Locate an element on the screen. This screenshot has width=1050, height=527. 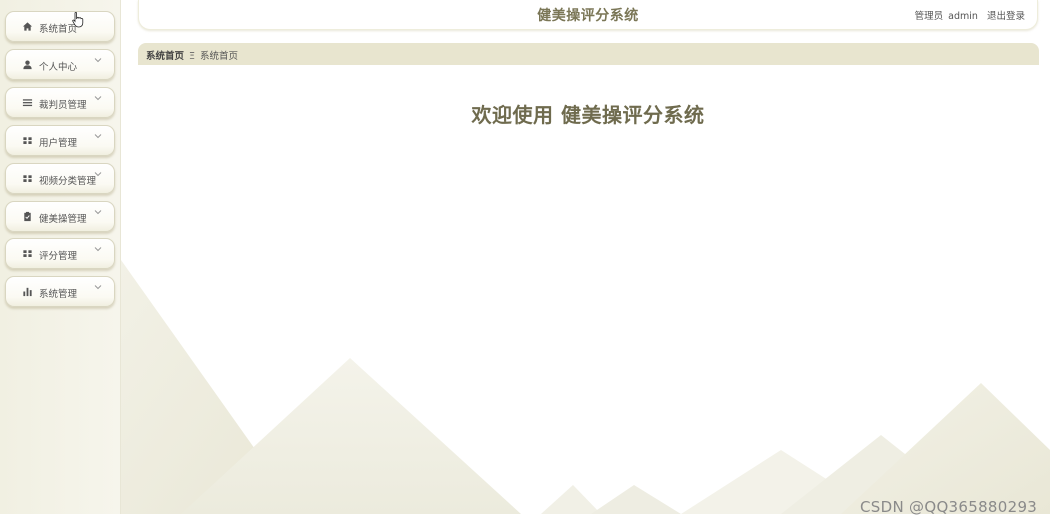
sidebar-item-scoring: 评分管理 is located at coordinates (60, 253).